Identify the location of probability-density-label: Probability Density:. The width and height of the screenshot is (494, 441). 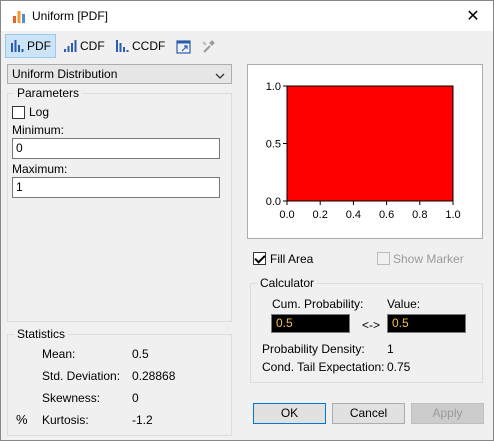
(313, 349).